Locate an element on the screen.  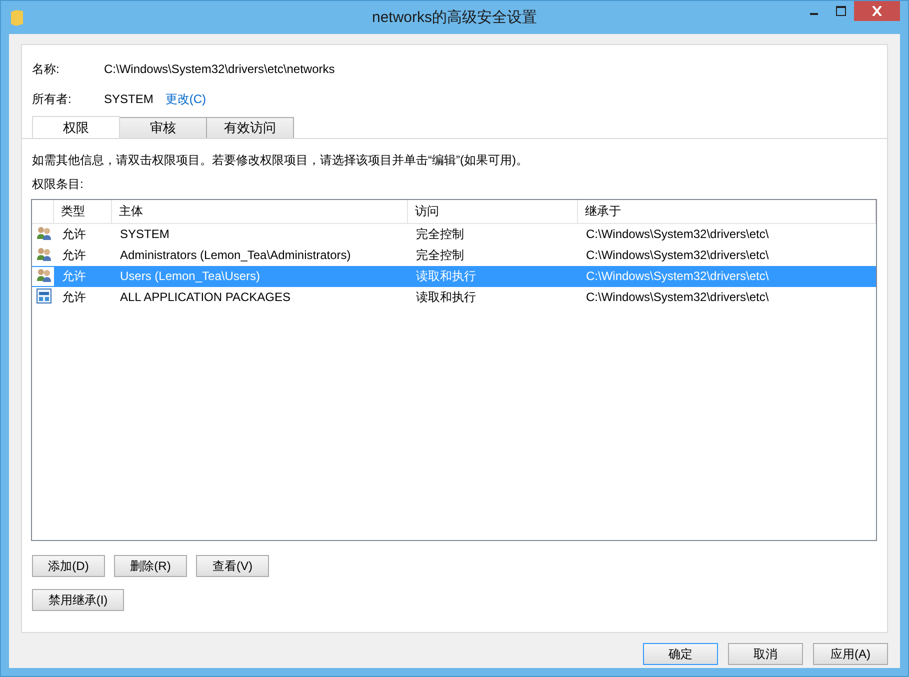
table-cell-text: Users (Lemon_Tea\Users) is located at coordinates (190, 276).